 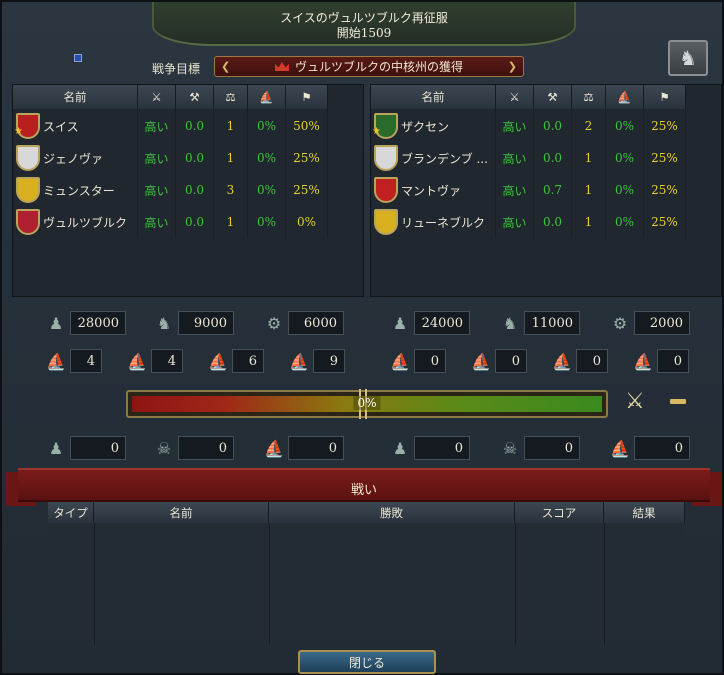 What do you see at coordinates (662, 448) in the screenshot?
I see `defender-ship-losses-value: 0` at bounding box center [662, 448].